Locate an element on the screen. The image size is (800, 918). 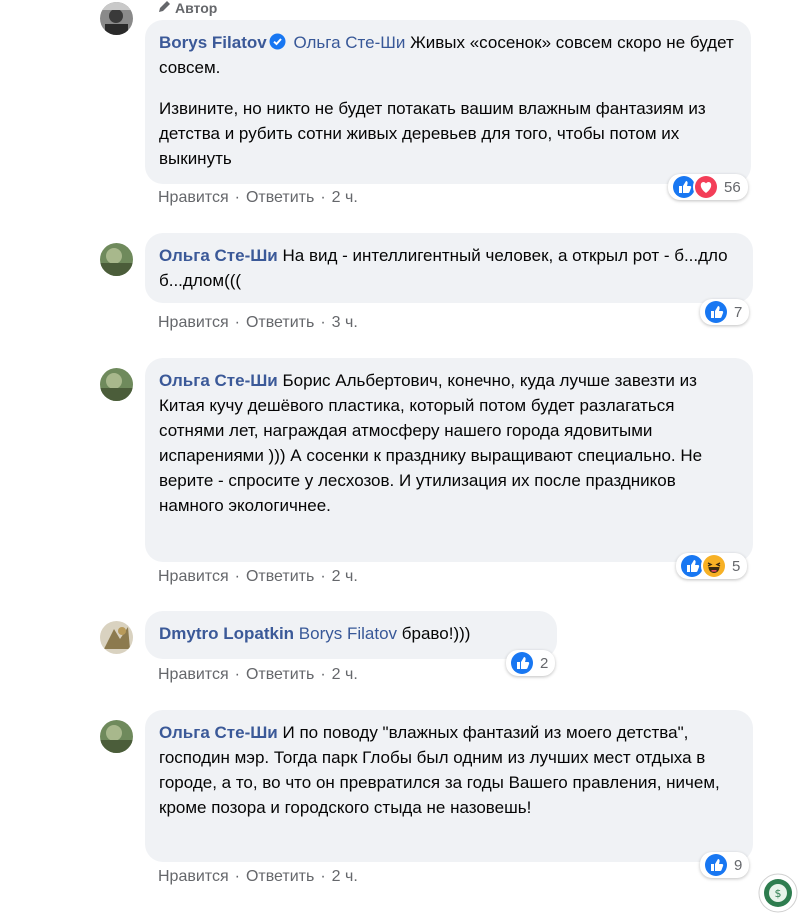
chat-heads-icon: $ is located at coordinates (778, 893).